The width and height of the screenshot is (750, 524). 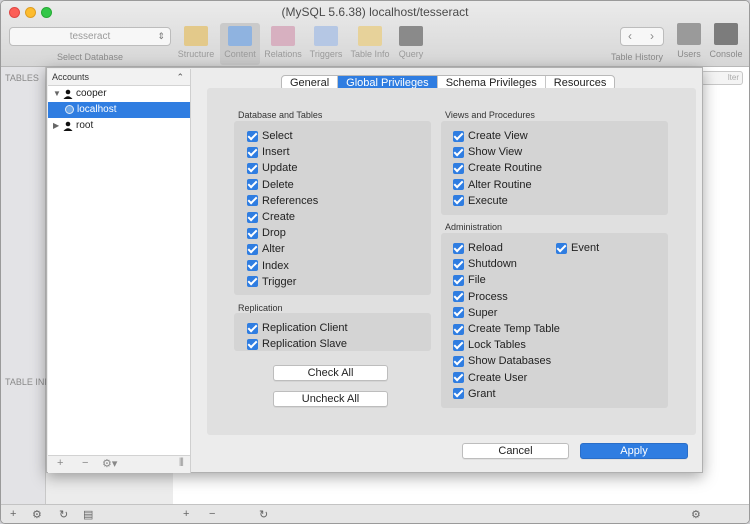 I want to click on privilege-checkbox-index: Index, so click(x=268, y=266).